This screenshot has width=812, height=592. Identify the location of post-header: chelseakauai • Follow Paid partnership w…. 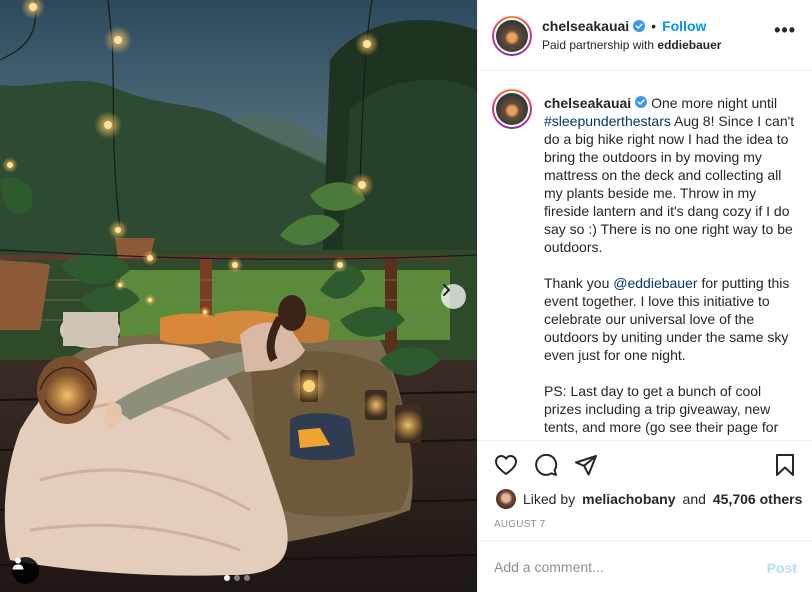
(645, 35).